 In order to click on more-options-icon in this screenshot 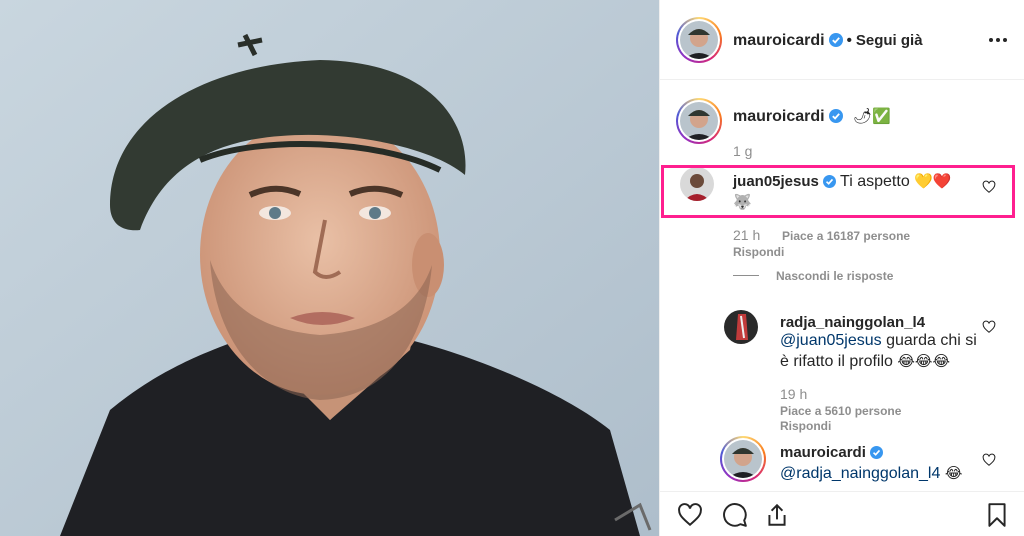, I will do `click(998, 39)`.